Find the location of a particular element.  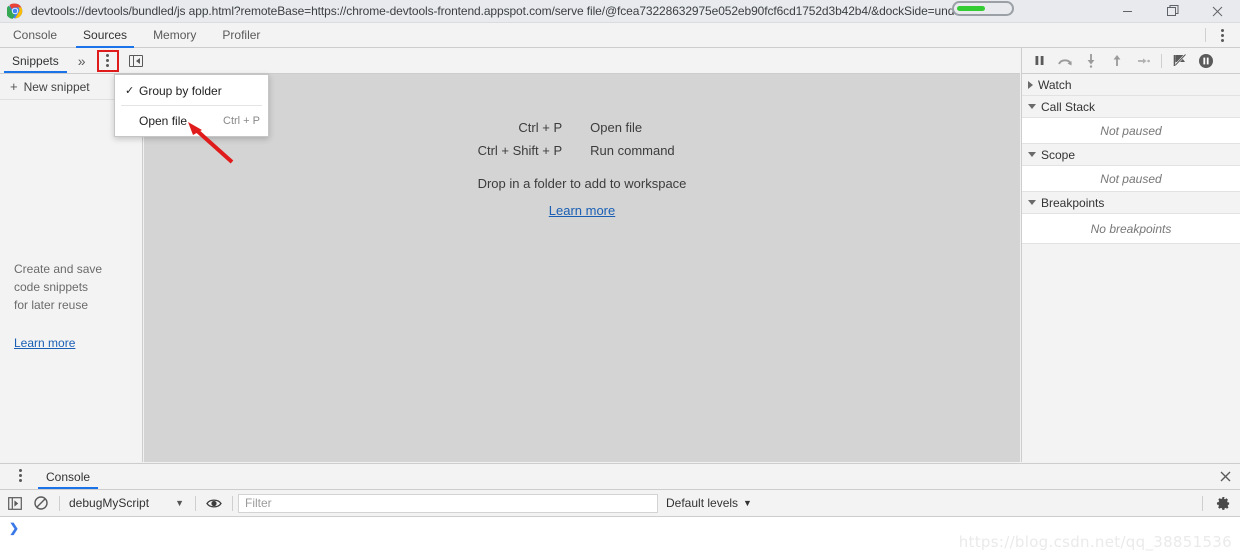

editor-learn-more: Learn more is located at coordinates (582, 210).